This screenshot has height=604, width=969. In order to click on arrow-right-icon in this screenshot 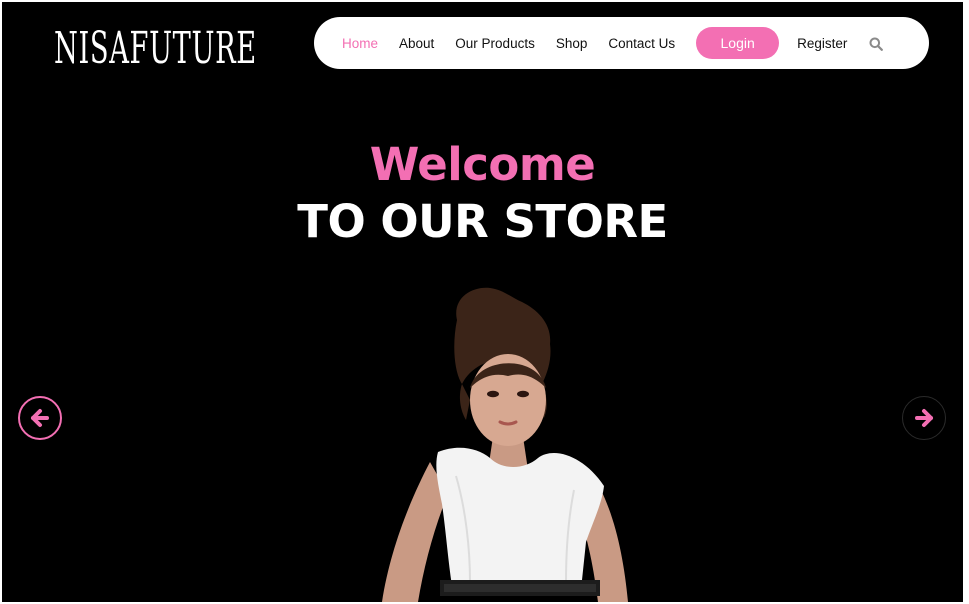, I will do `click(924, 418)`.